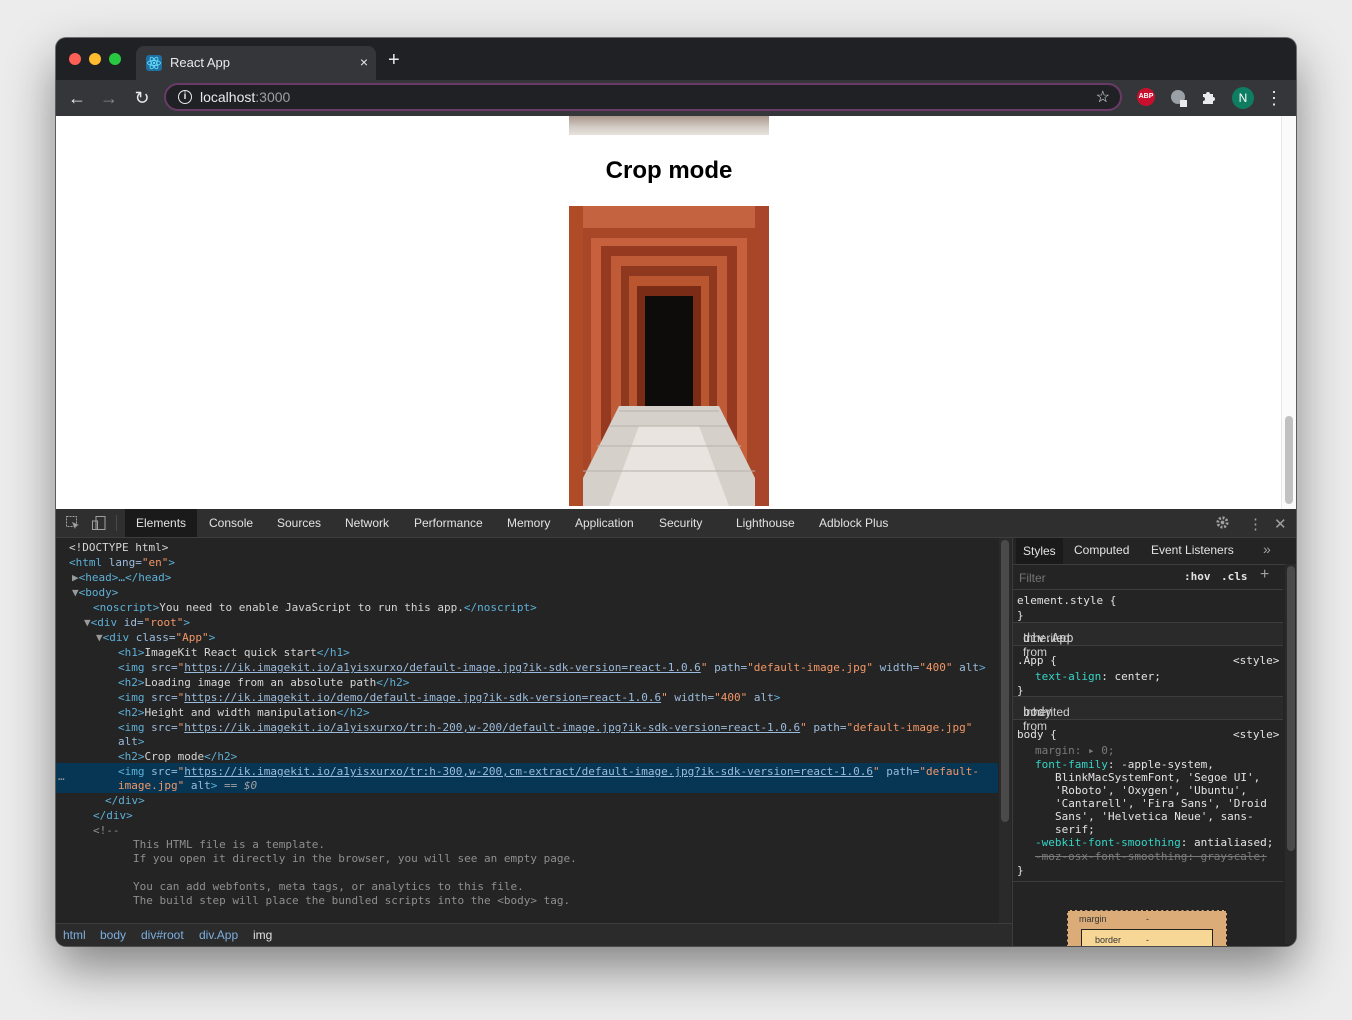  What do you see at coordinates (1094, 577) in the screenshot?
I see `styles-filter-input` at bounding box center [1094, 577].